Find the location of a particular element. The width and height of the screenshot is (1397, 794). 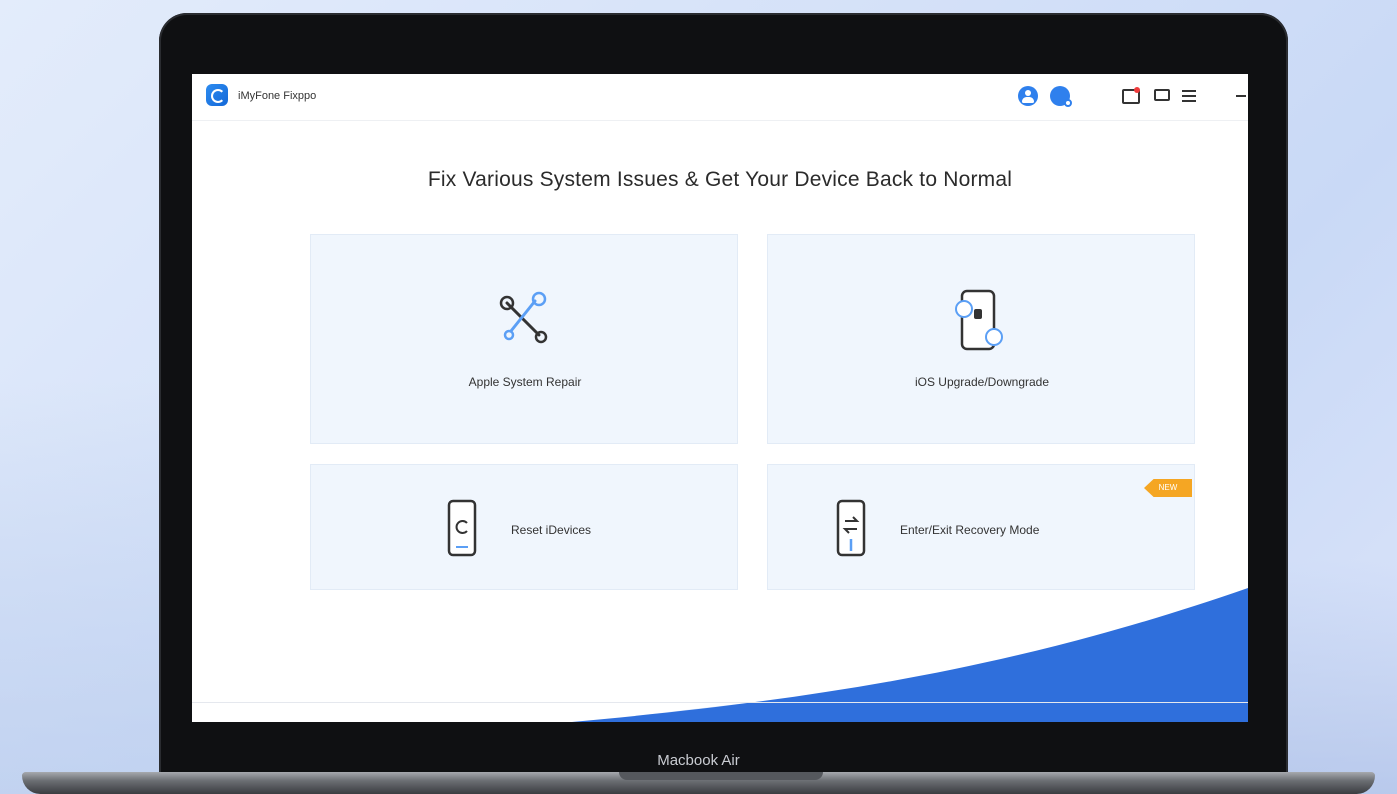

app-name: iMyFone Fixppo is located at coordinates (277, 96).